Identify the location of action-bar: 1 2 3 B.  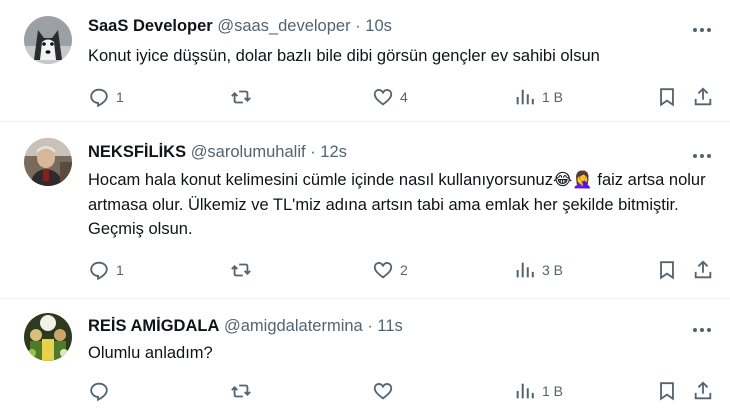
(403, 270).